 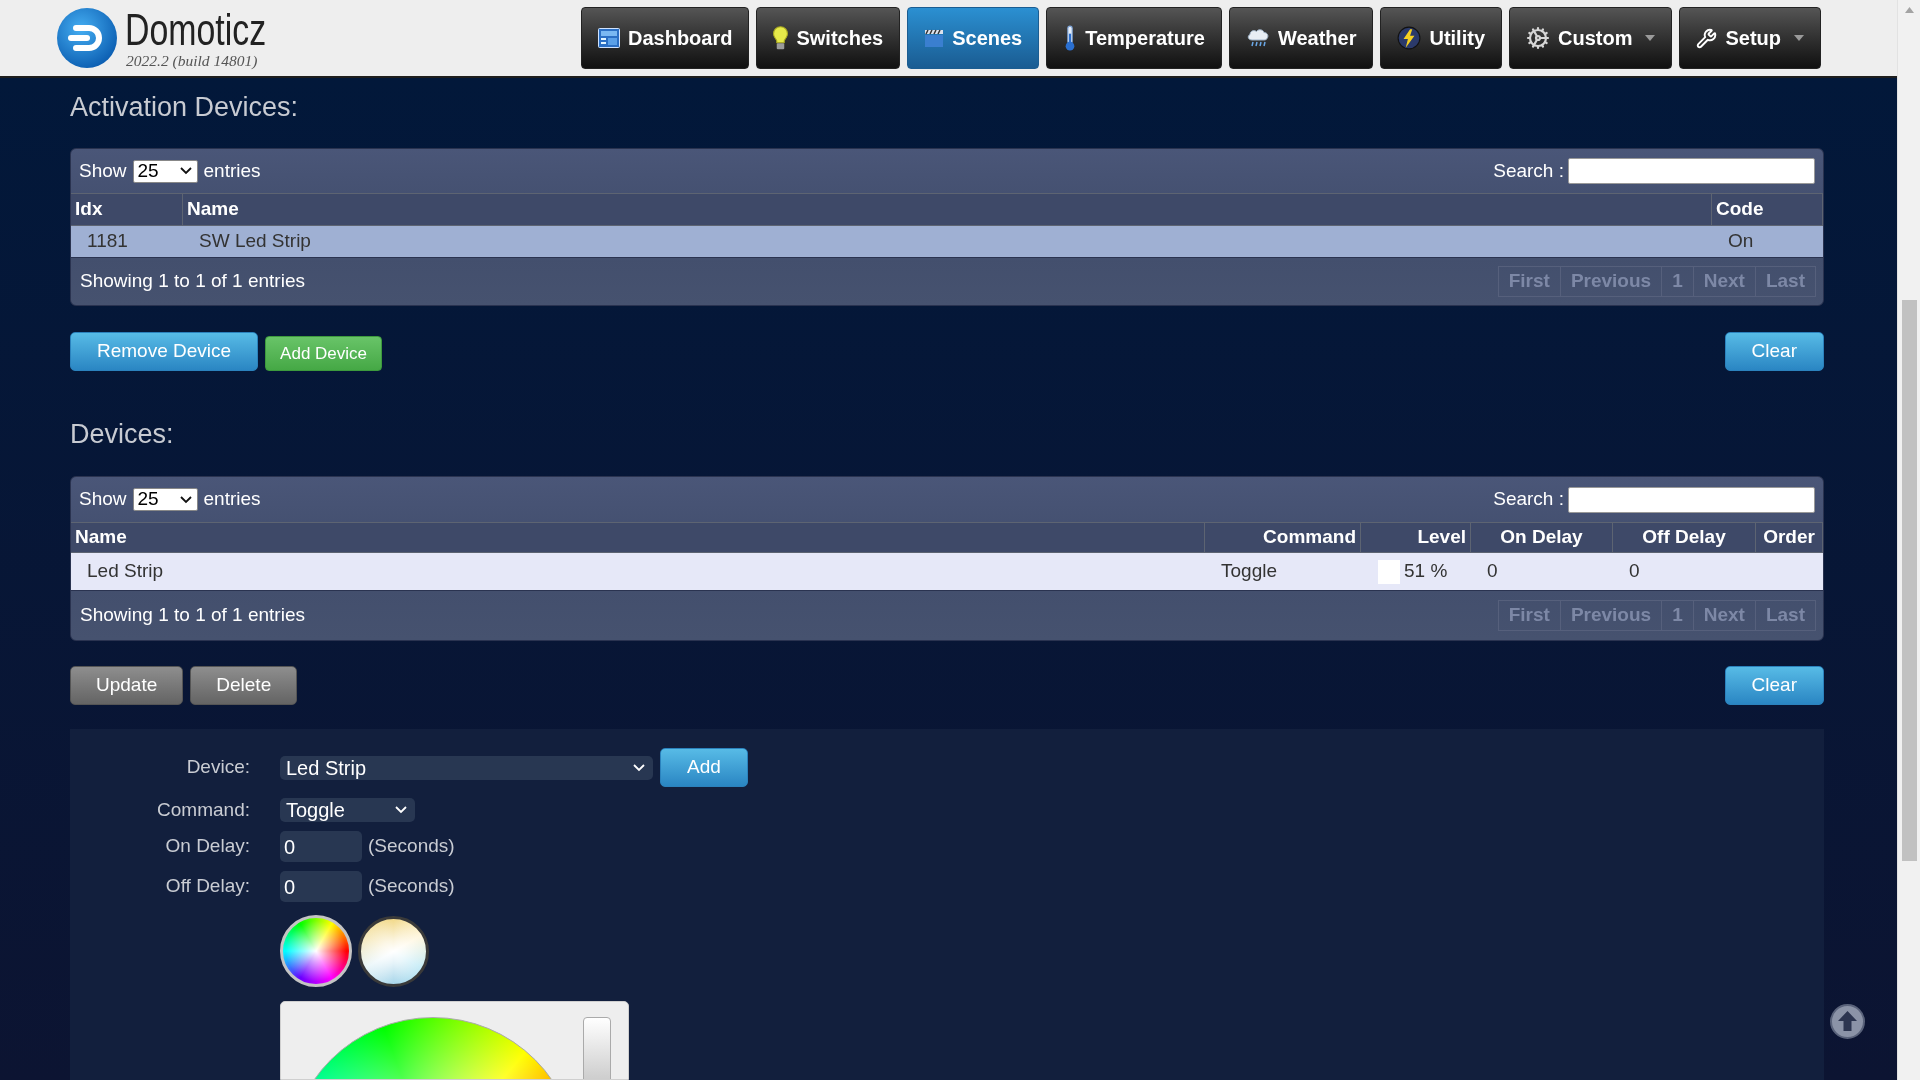 What do you see at coordinates (1257, 38) in the screenshot?
I see `rain-cloud-icon` at bounding box center [1257, 38].